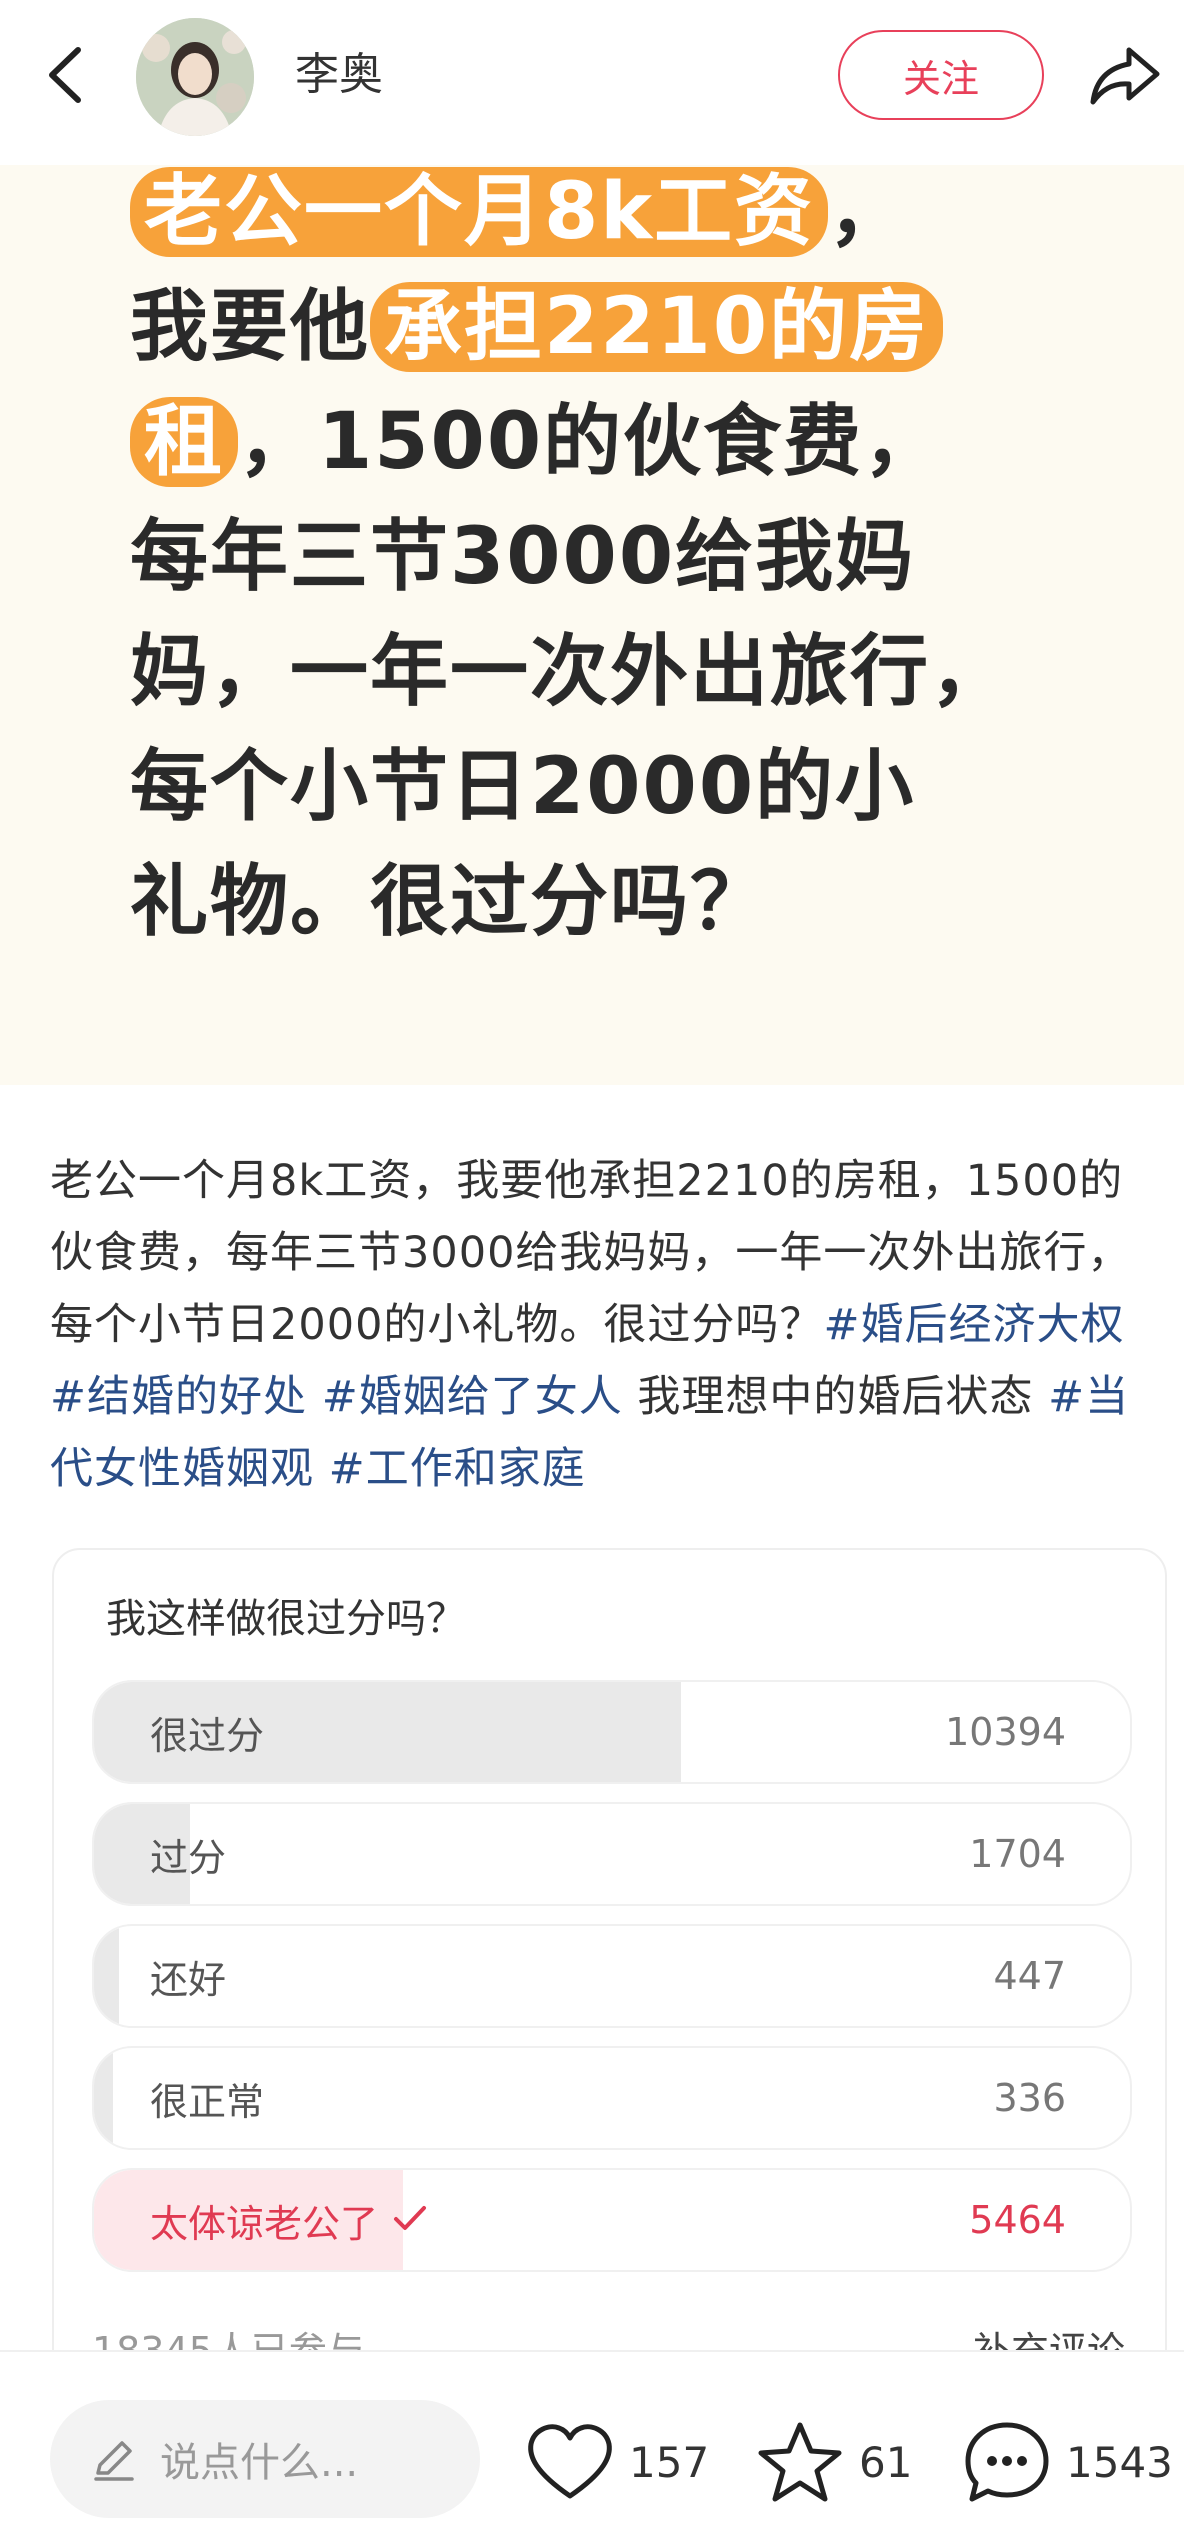 This screenshot has height=2548, width=1184. I want to click on like-button: 157, so click(617, 2462).